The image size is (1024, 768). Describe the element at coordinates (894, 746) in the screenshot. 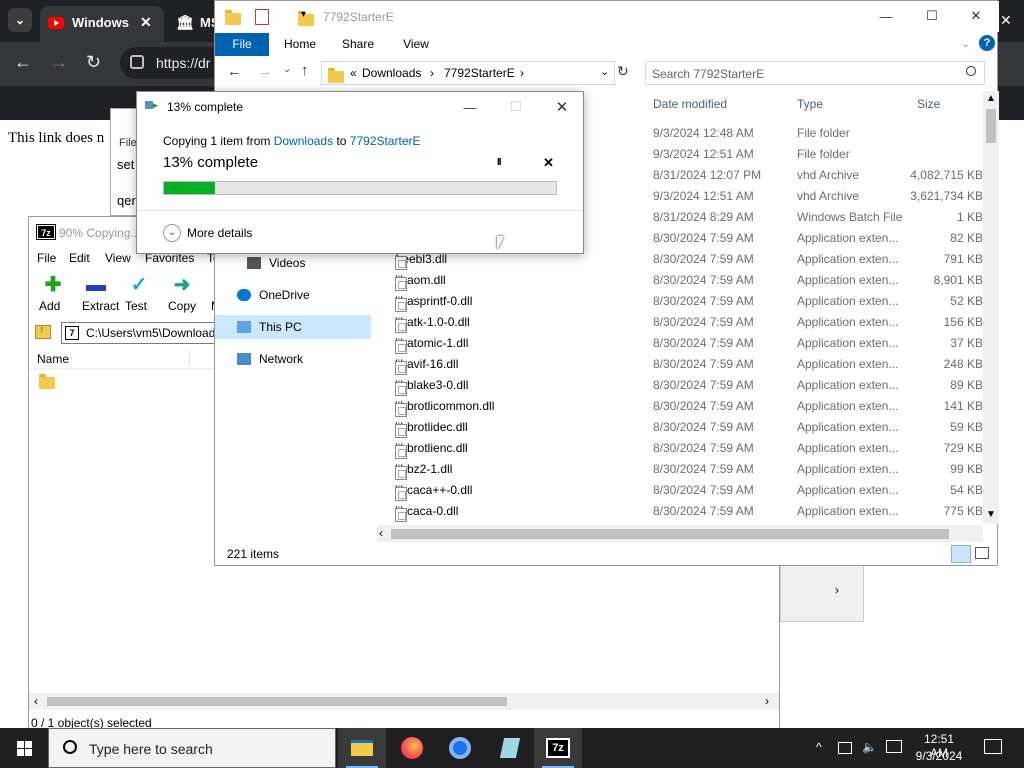

I see `display-icon` at that location.